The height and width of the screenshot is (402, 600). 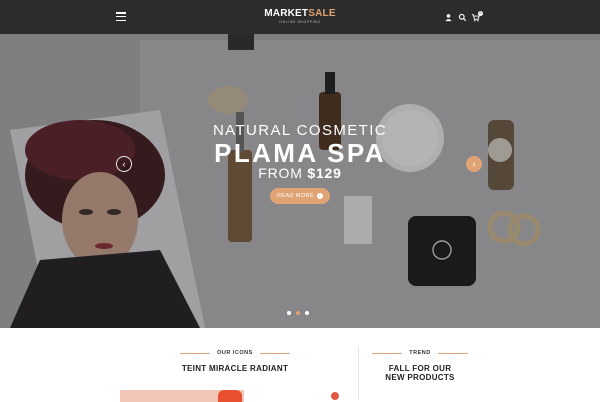 I want to click on cart-count-badge: 0, so click(x=480, y=13).